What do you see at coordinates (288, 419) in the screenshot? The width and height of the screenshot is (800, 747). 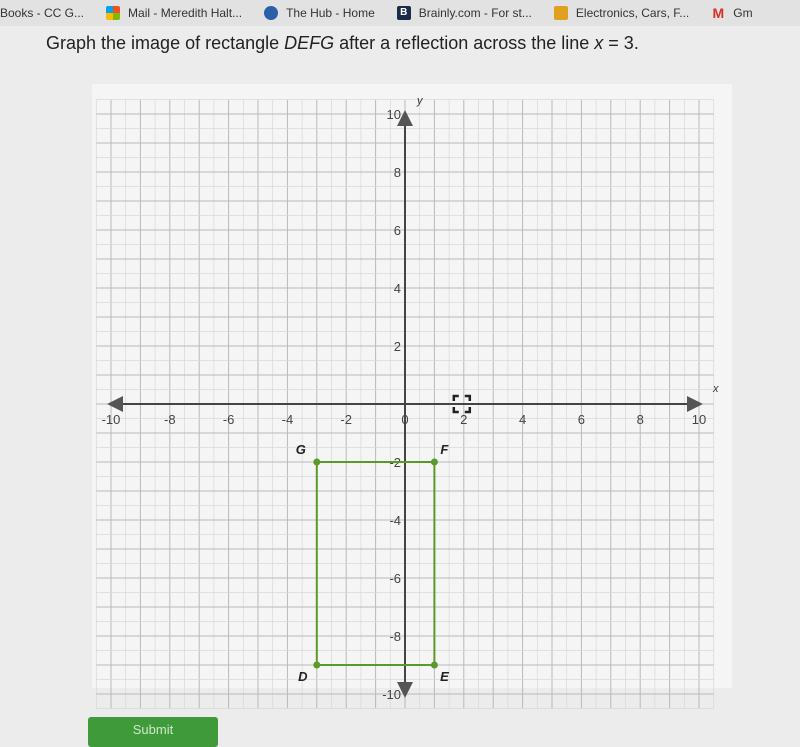 I see `x-tick-label: -4` at bounding box center [288, 419].